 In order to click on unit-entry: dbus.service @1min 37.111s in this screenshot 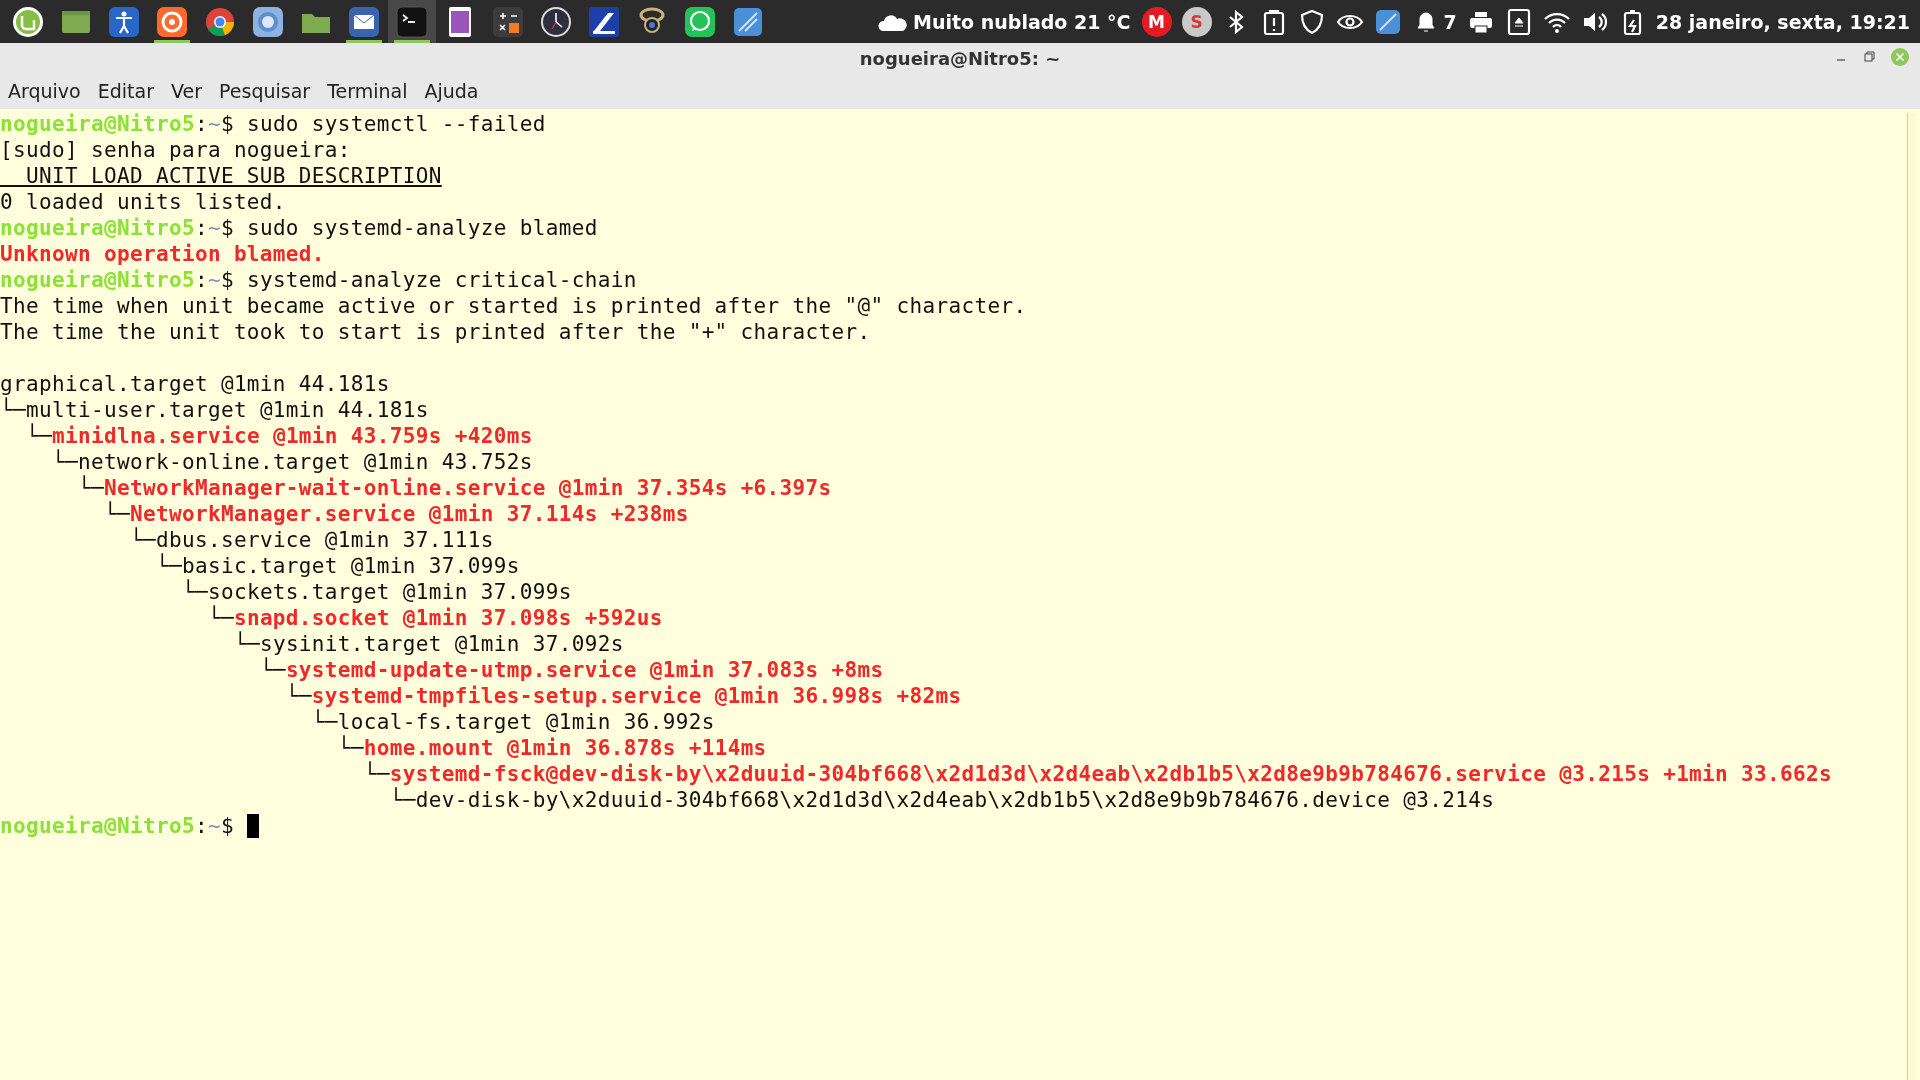, I will do `click(324, 540)`.